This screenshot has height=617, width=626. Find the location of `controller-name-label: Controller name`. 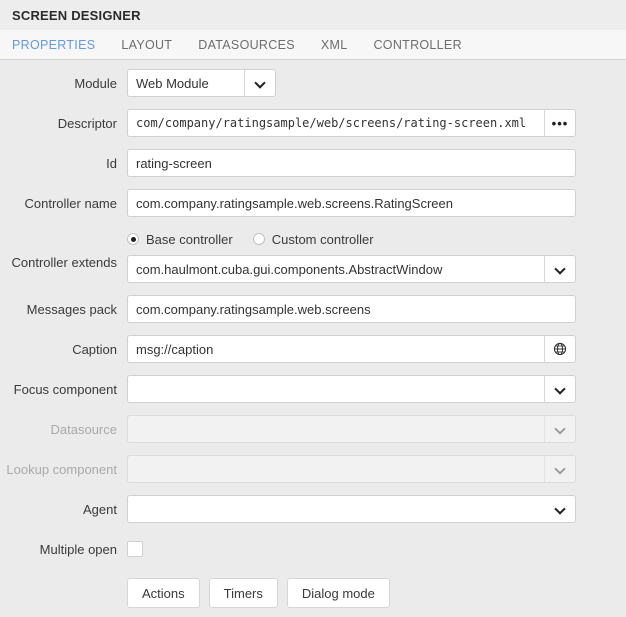

controller-name-label: Controller name is located at coordinates (71, 203).